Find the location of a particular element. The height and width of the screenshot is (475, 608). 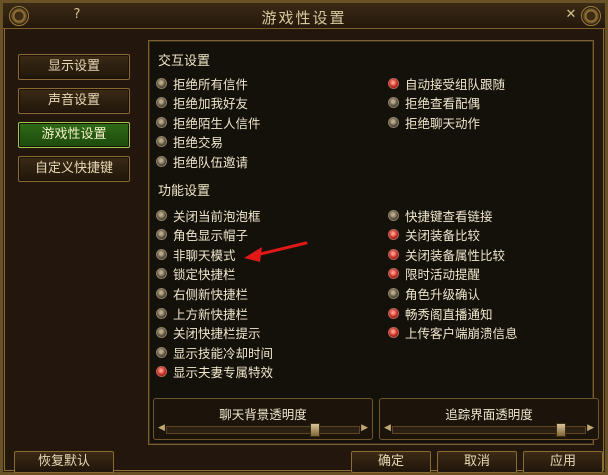

function-left-option: 关闭当前泡泡框 is located at coordinates (208, 215).